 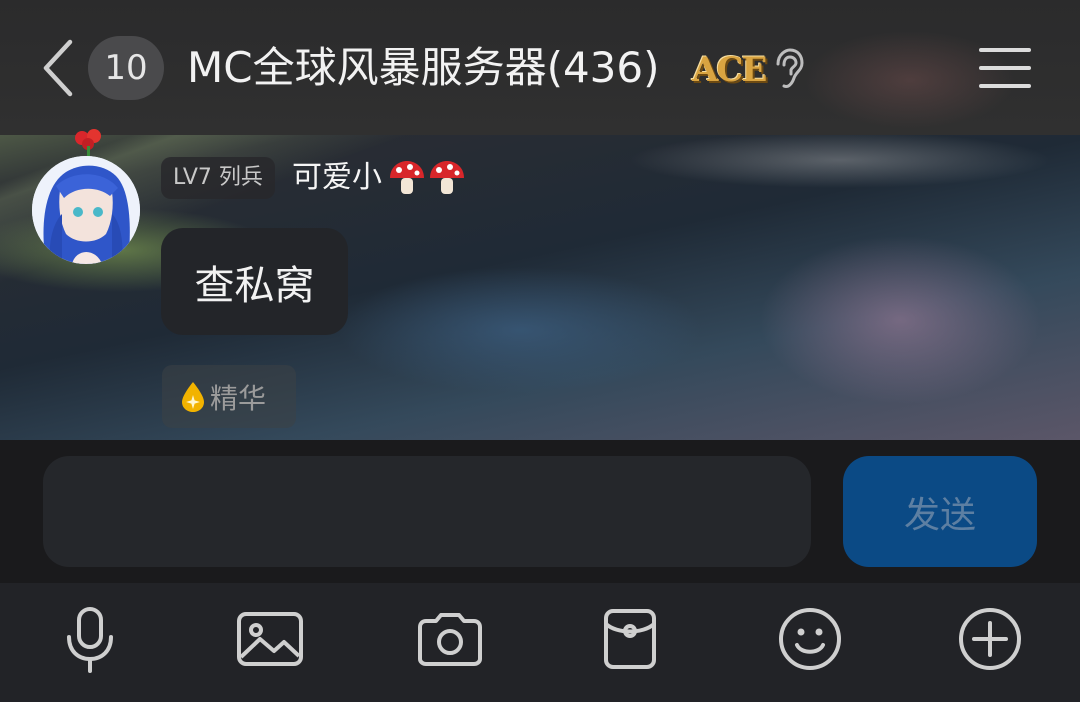 I want to click on more-button, so click(x=990, y=639).